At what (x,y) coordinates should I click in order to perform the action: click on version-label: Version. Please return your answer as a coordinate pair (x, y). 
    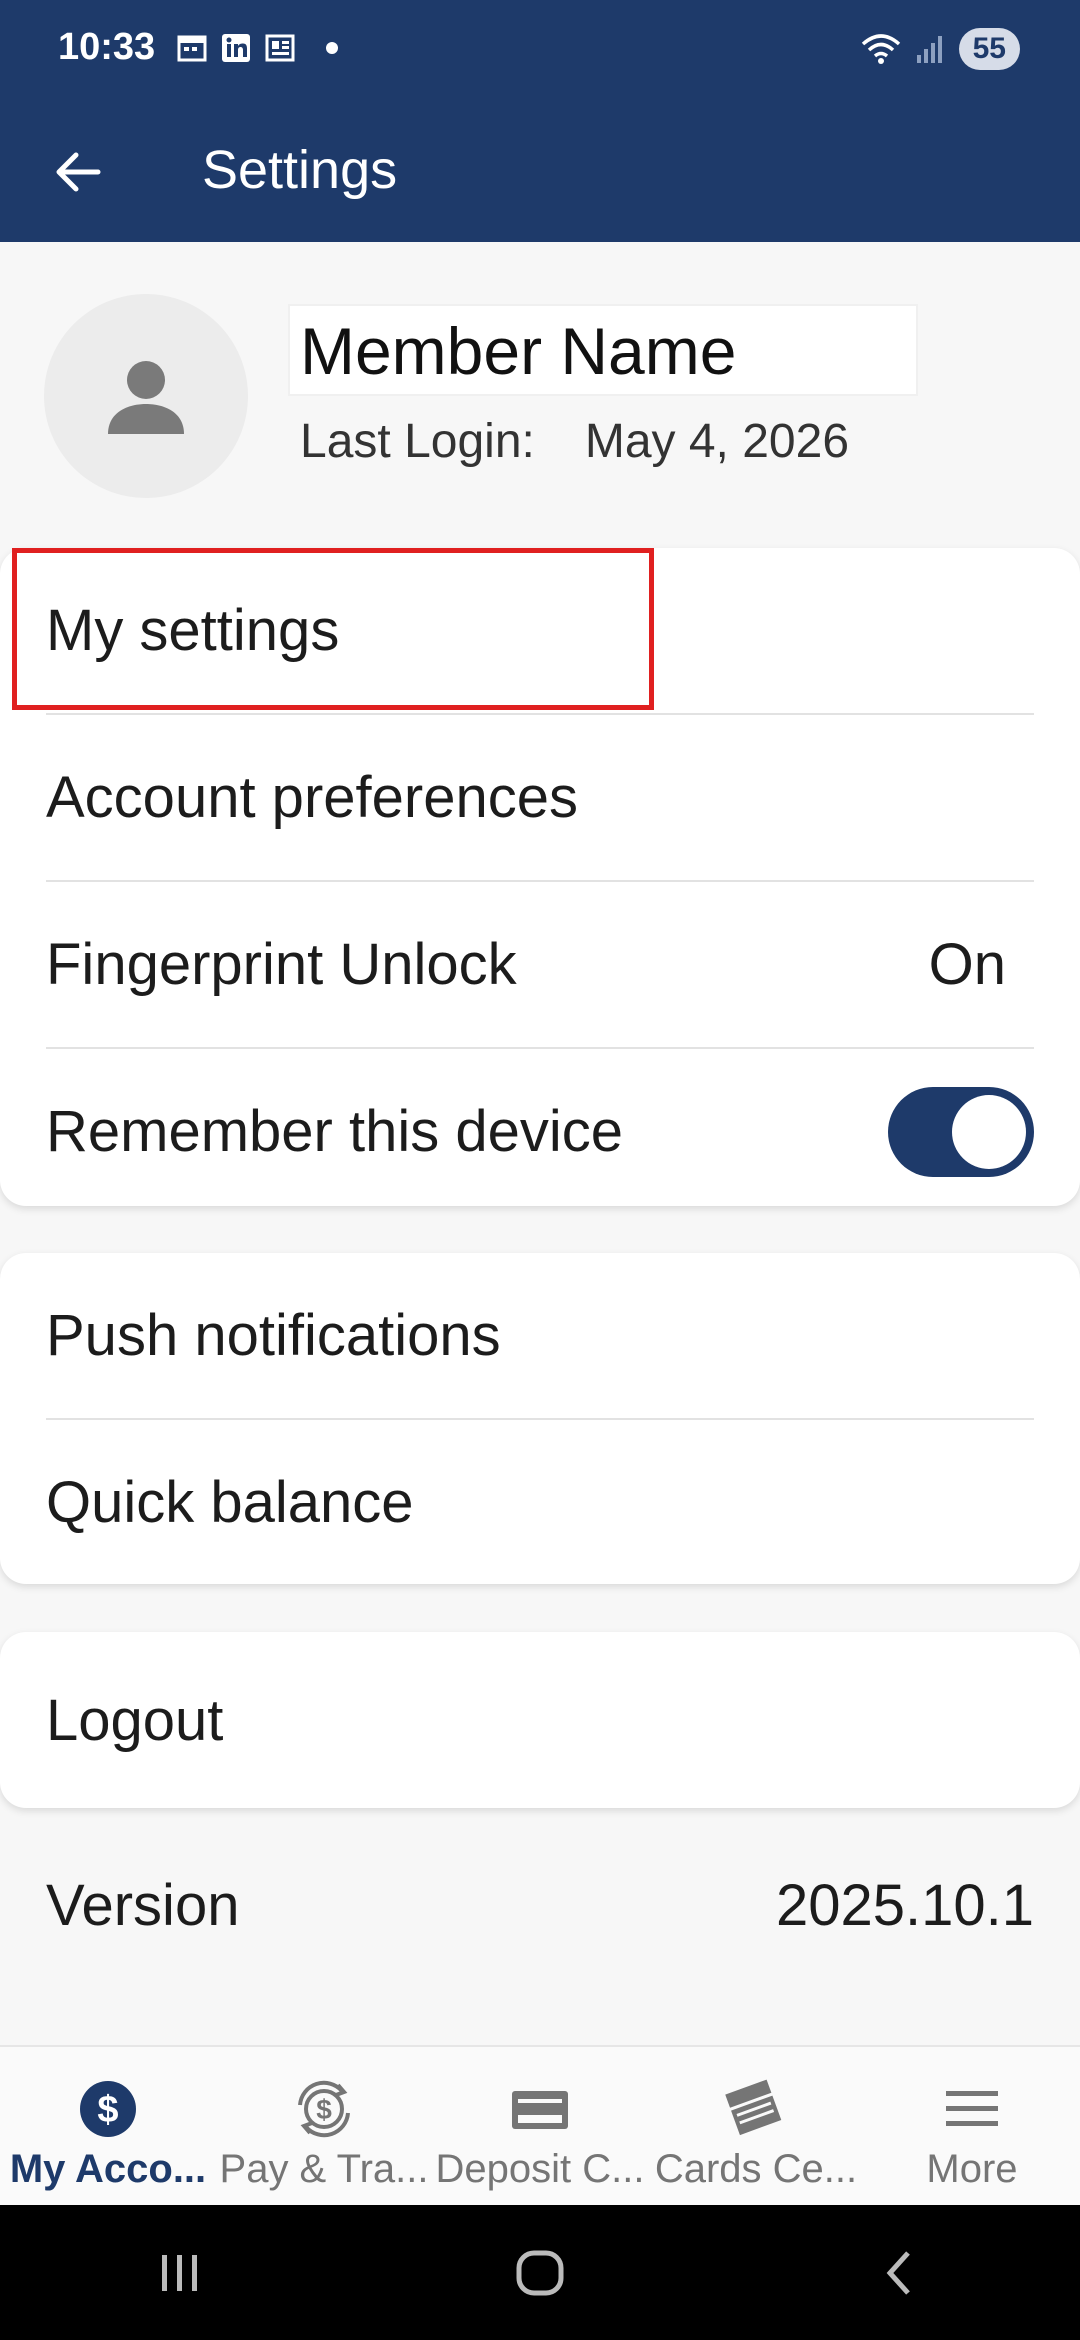
    Looking at the image, I should click on (143, 1905).